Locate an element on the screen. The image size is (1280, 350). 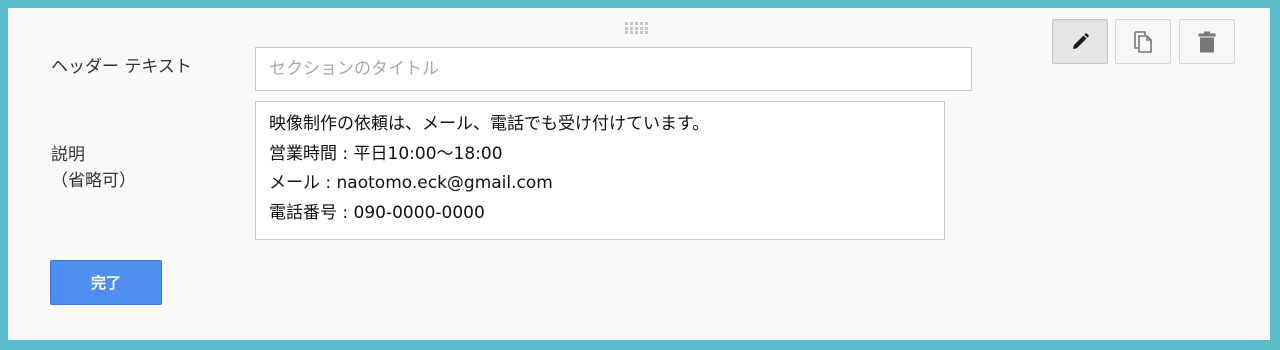
description-line: 電話番号 : 090-0000-0000 is located at coordinates (377, 212).